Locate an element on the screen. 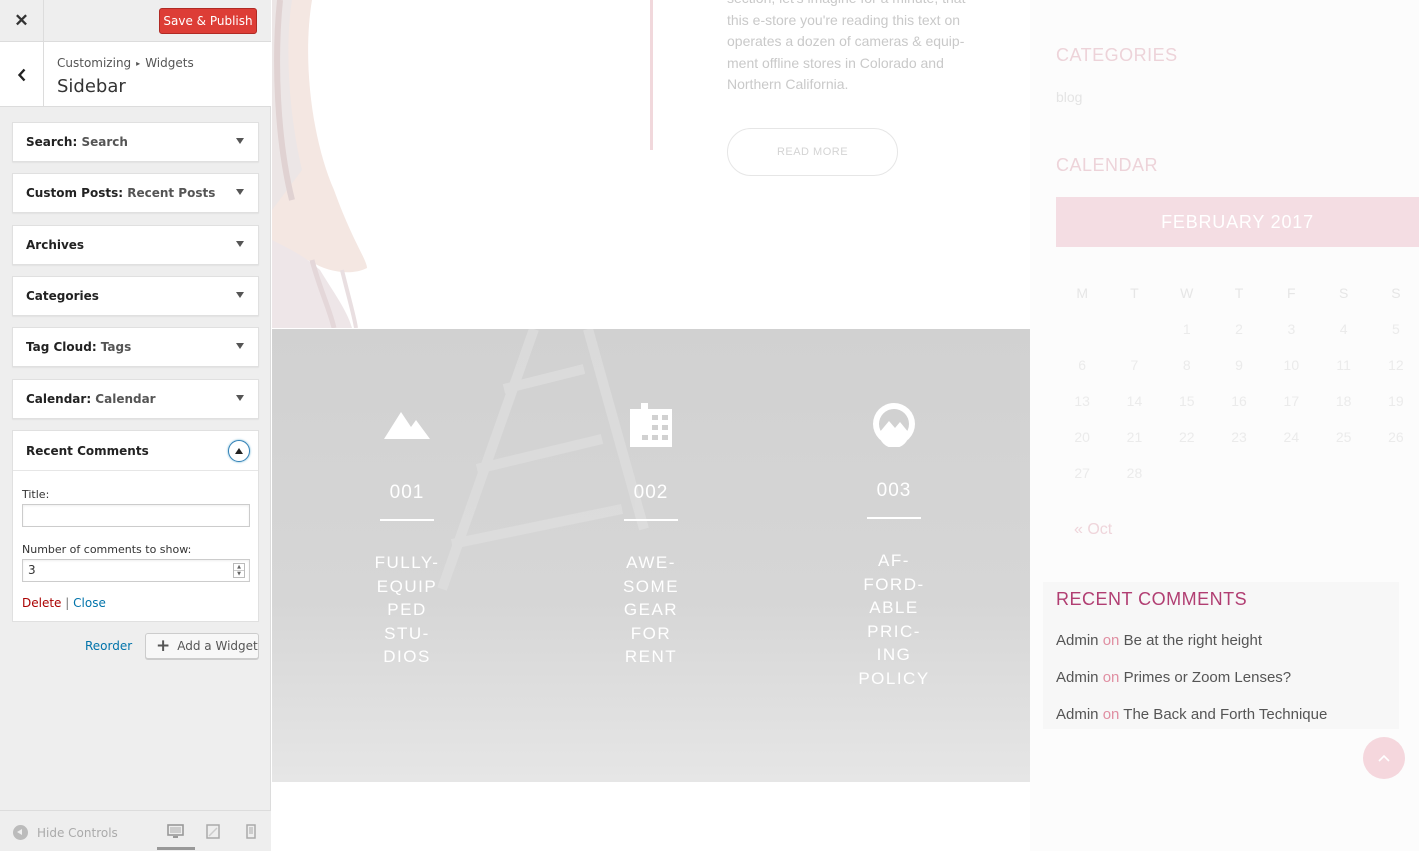 This screenshot has height=851, width=1419. widget-type: Recent Comments is located at coordinates (87, 451).